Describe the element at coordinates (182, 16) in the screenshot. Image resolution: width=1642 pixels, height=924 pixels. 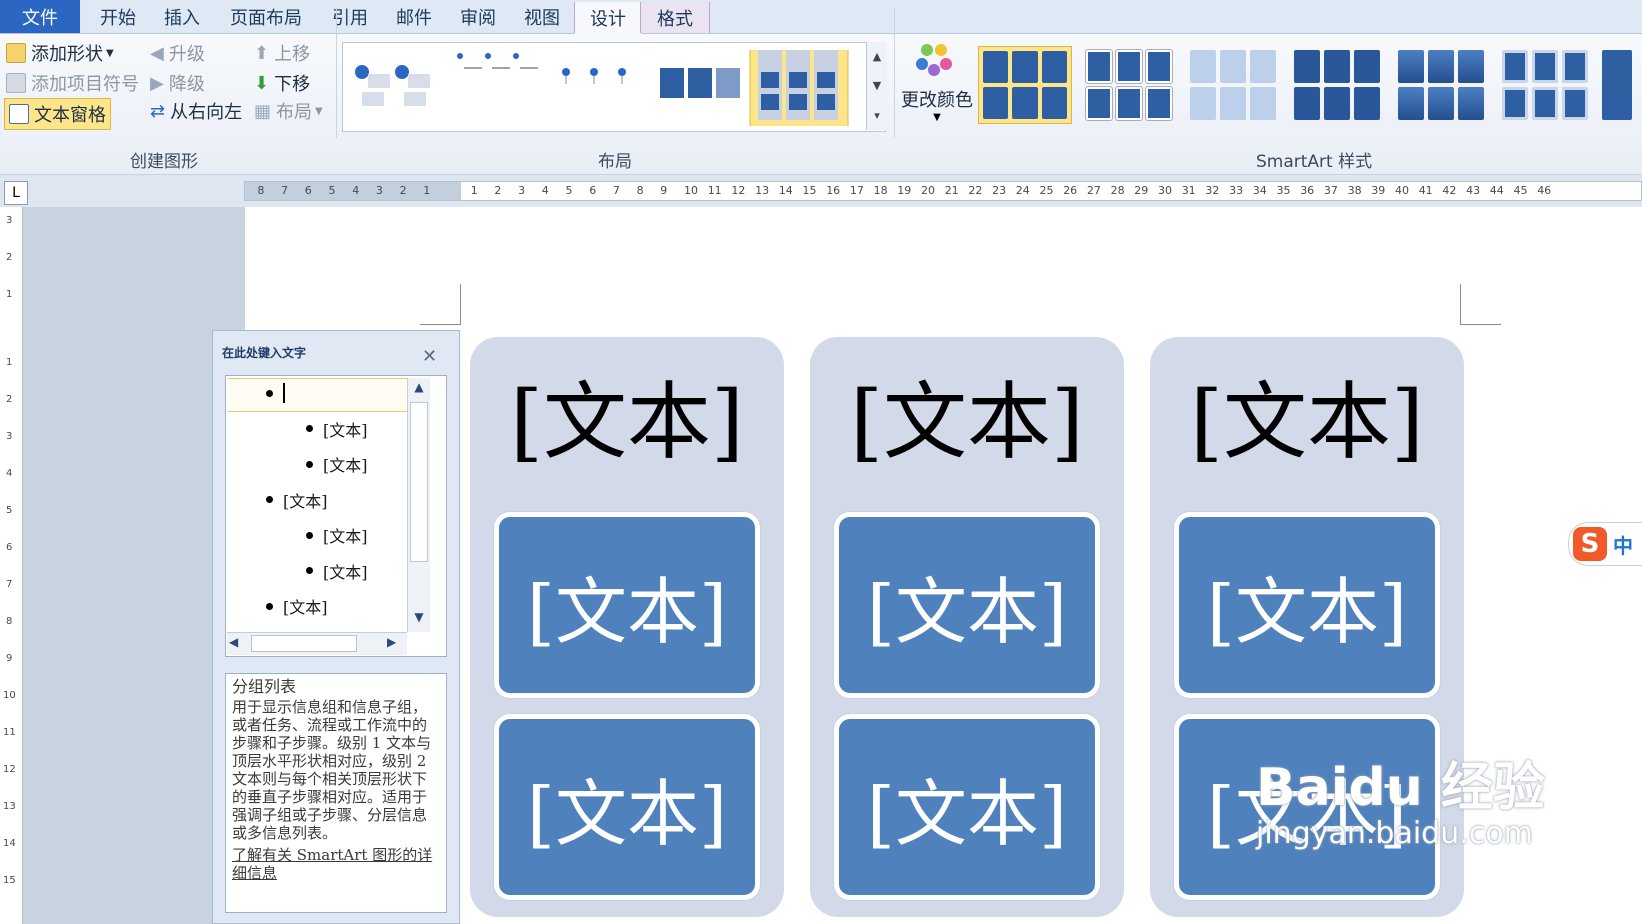
I see `tab-insert: 插入` at that location.